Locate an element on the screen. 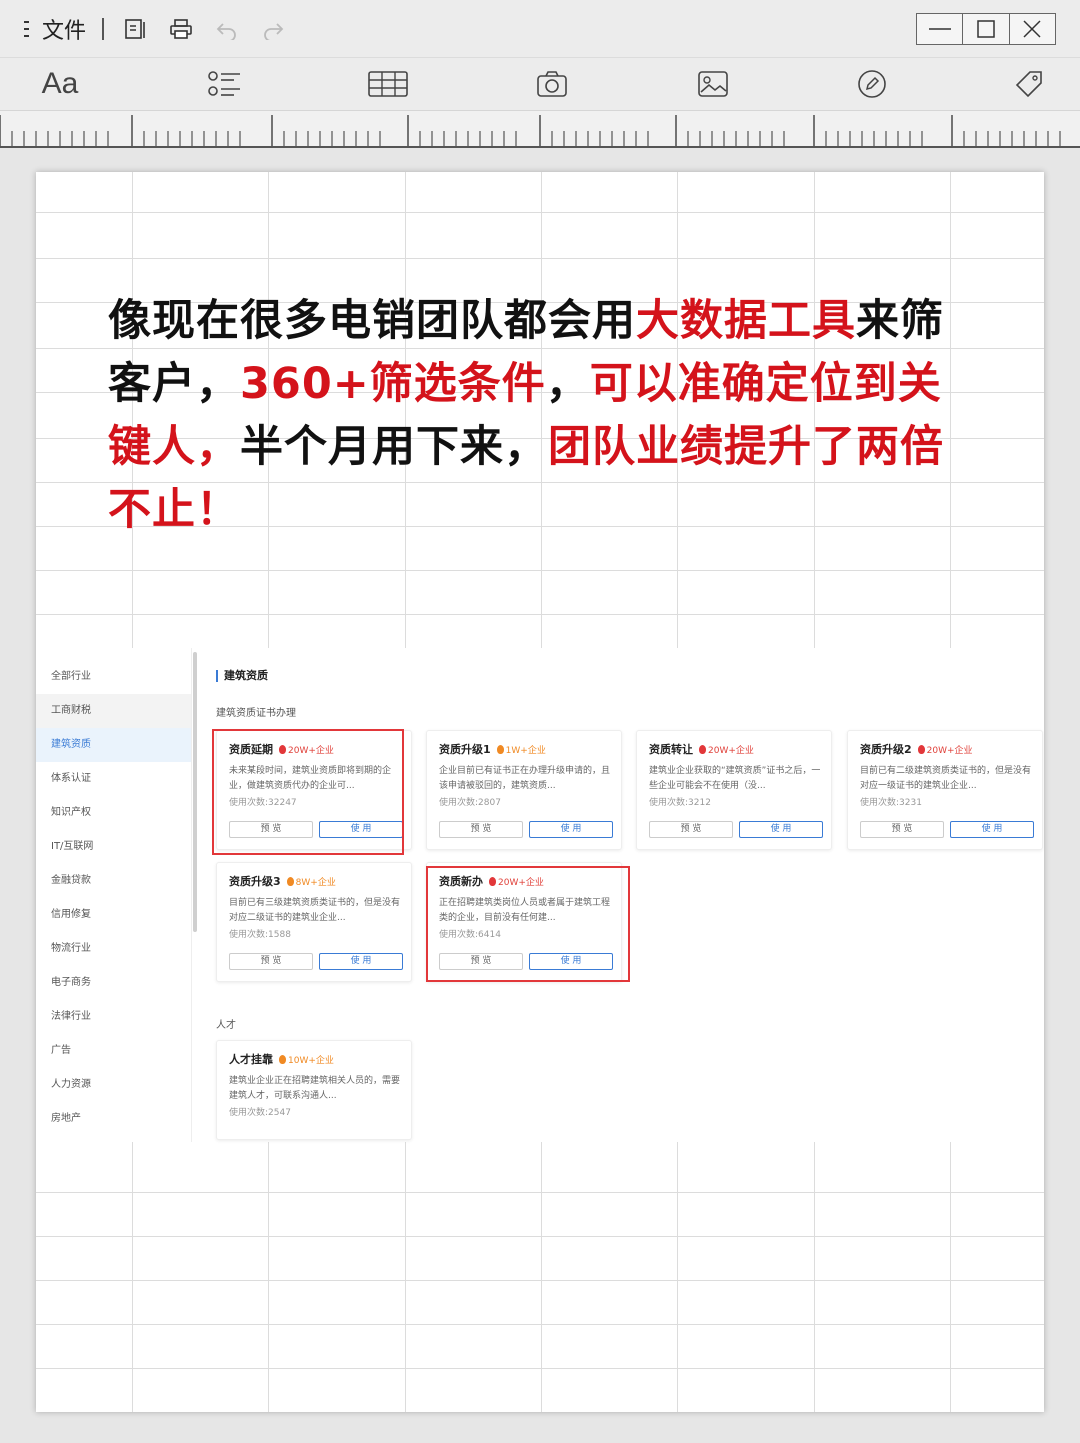  tag-icon is located at coordinates (1029, 84).